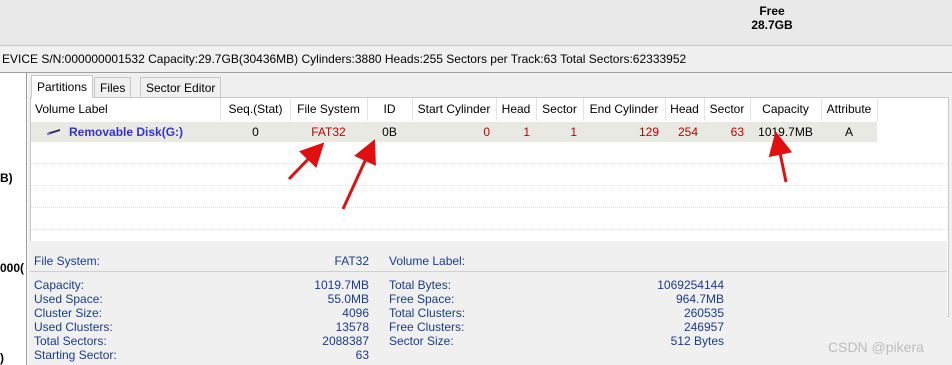  What do you see at coordinates (488, 271) in the screenshot?
I see `details-divider` at bounding box center [488, 271].